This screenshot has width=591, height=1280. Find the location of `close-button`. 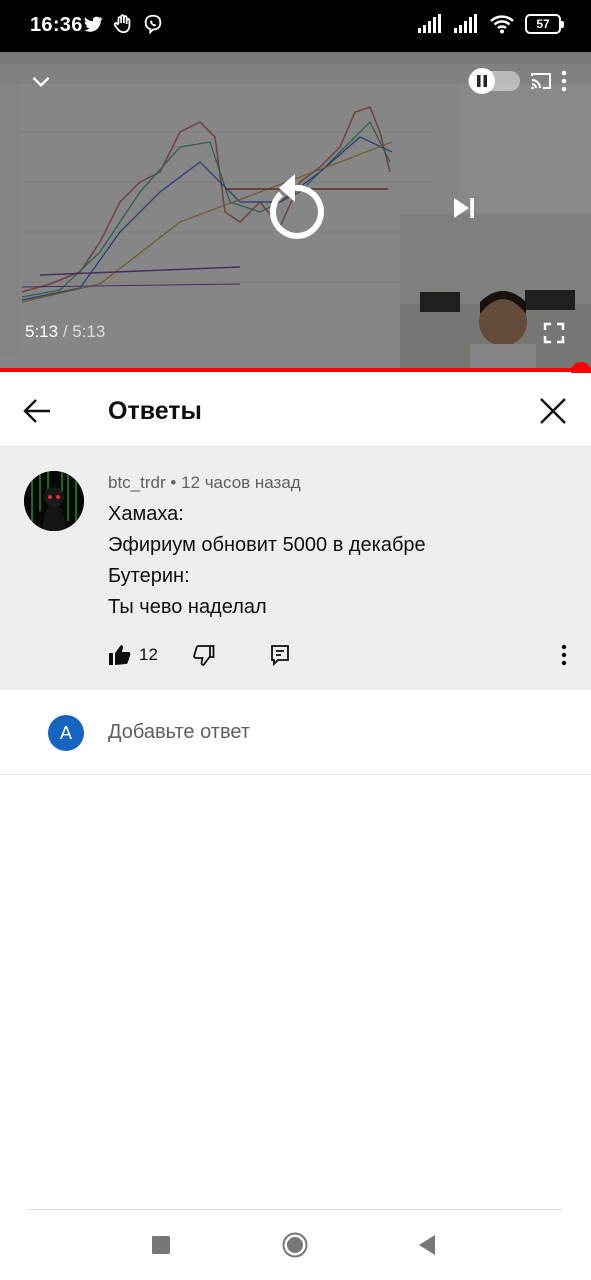

close-button is located at coordinates (553, 411).